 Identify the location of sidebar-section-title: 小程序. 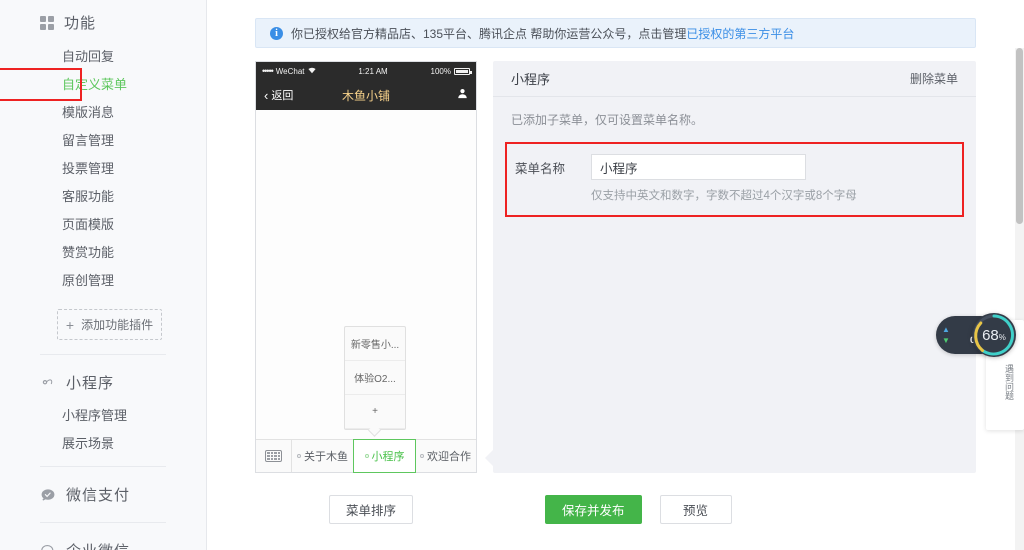
(90, 383).